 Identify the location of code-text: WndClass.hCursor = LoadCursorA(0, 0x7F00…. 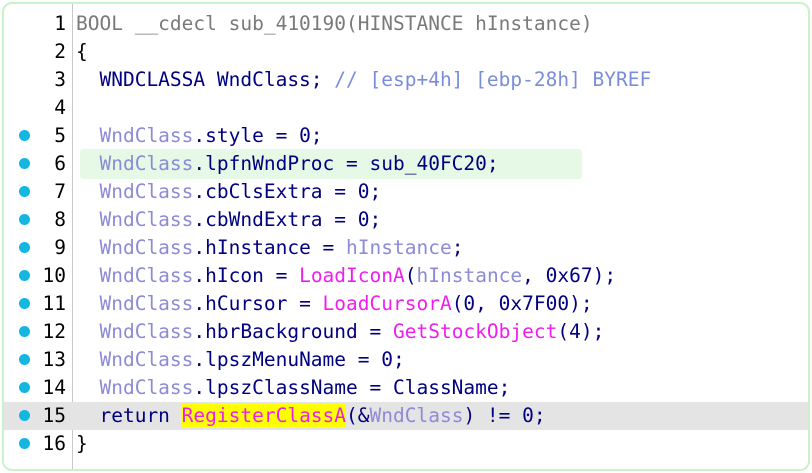
(334, 304).